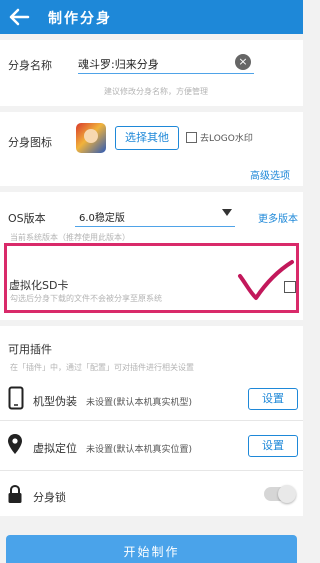 The width and height of the screenshot is (320, 563). I want to click on location-settings-button: 设置, so click(273, 446).